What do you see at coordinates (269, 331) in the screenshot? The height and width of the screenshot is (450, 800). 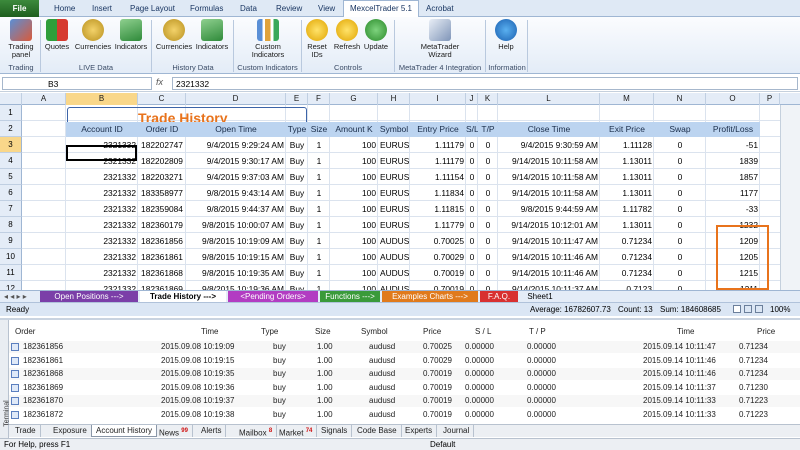 I see `terminal-column-header: Type` at bounding box center [269, 331].